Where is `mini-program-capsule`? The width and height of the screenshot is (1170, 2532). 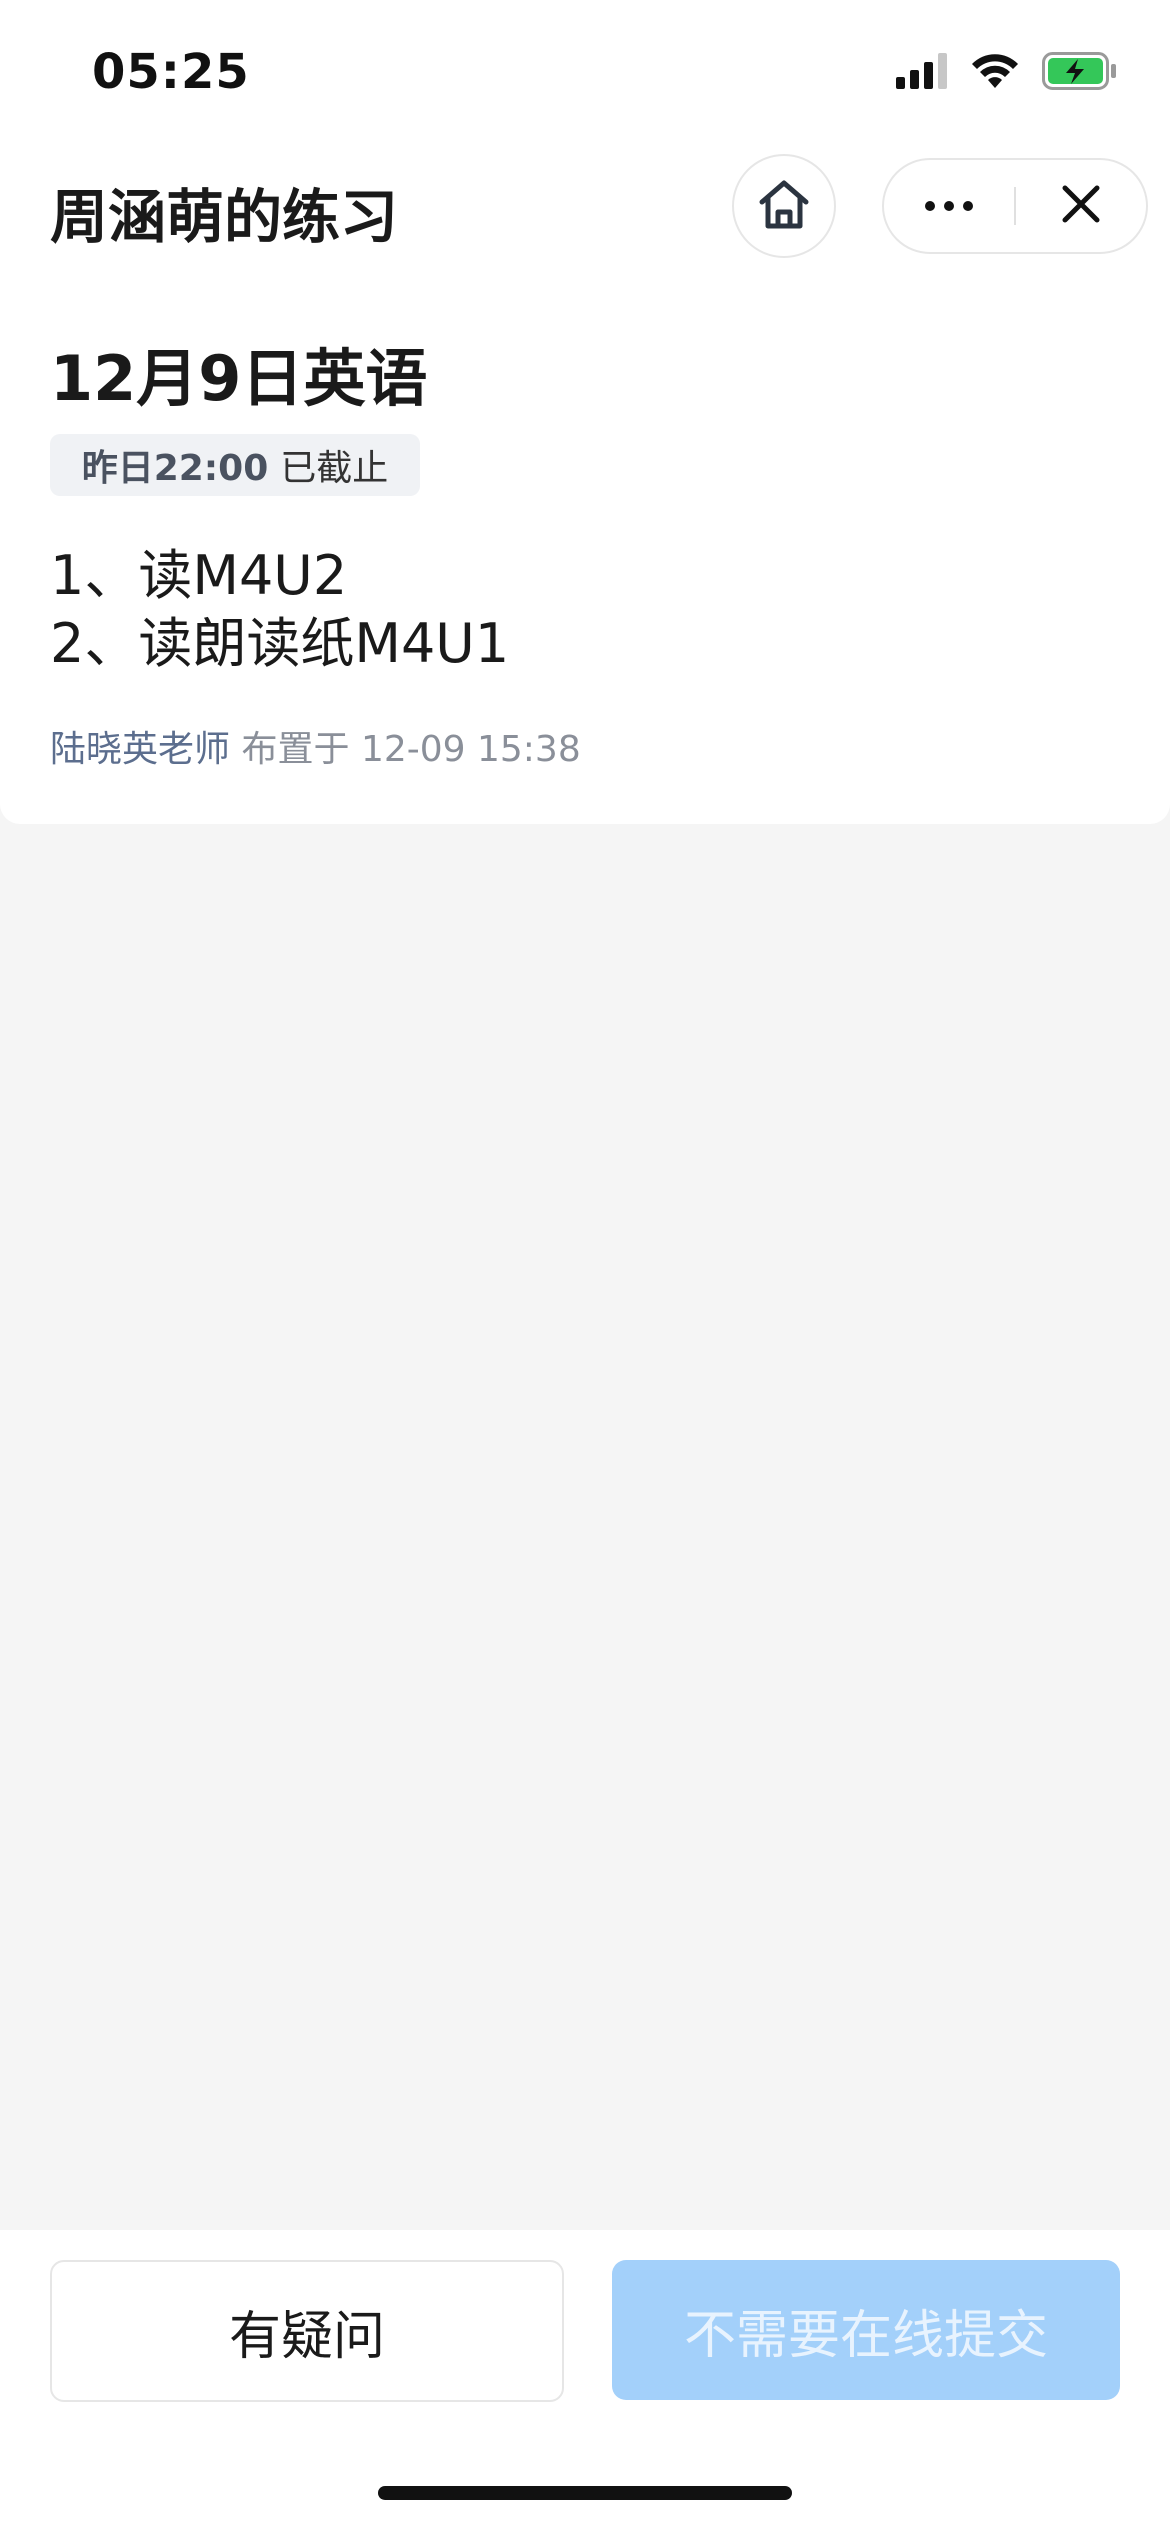 mini-program-capsule is located at coordinates (1015, 206).